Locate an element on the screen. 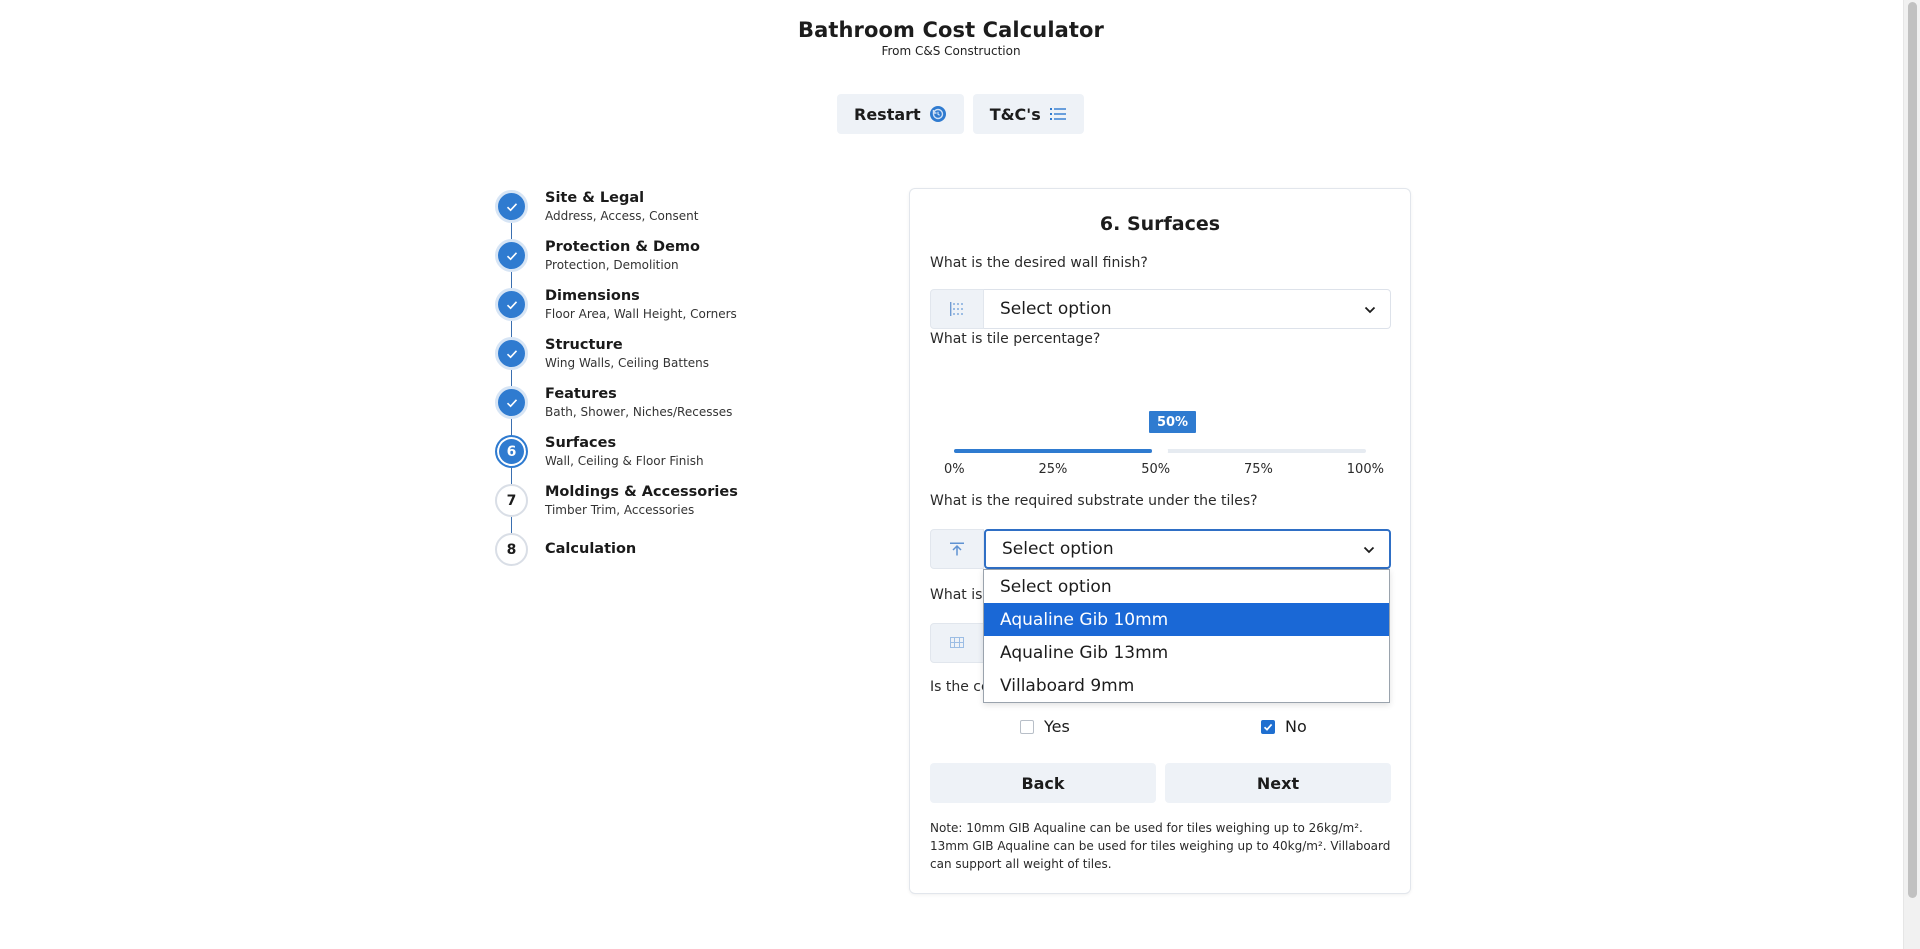 The height and width of the screenshot is (949, 1920). list-icon is located at coordinates (1058, 114).